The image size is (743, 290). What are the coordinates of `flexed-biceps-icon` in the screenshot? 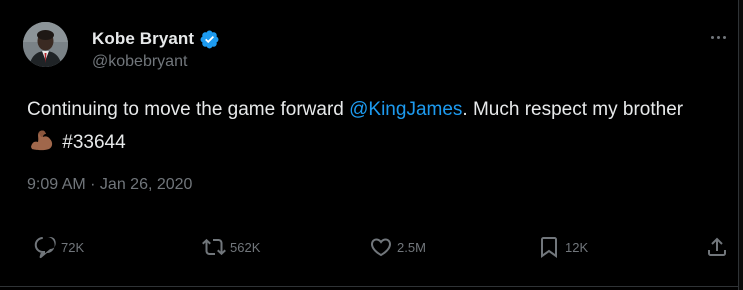 It's located at (42, 140).